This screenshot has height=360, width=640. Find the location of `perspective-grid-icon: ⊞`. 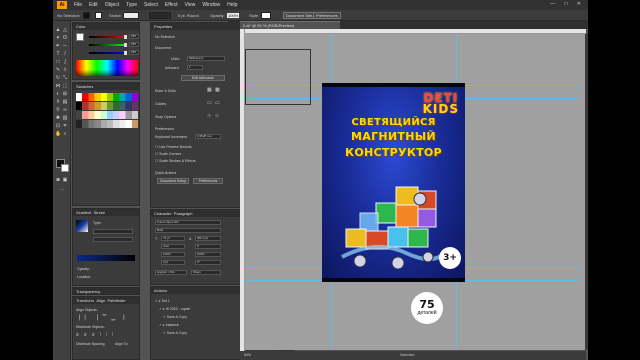

perspective-grid-icon: ⊞ is located at coordinates (65, 94).